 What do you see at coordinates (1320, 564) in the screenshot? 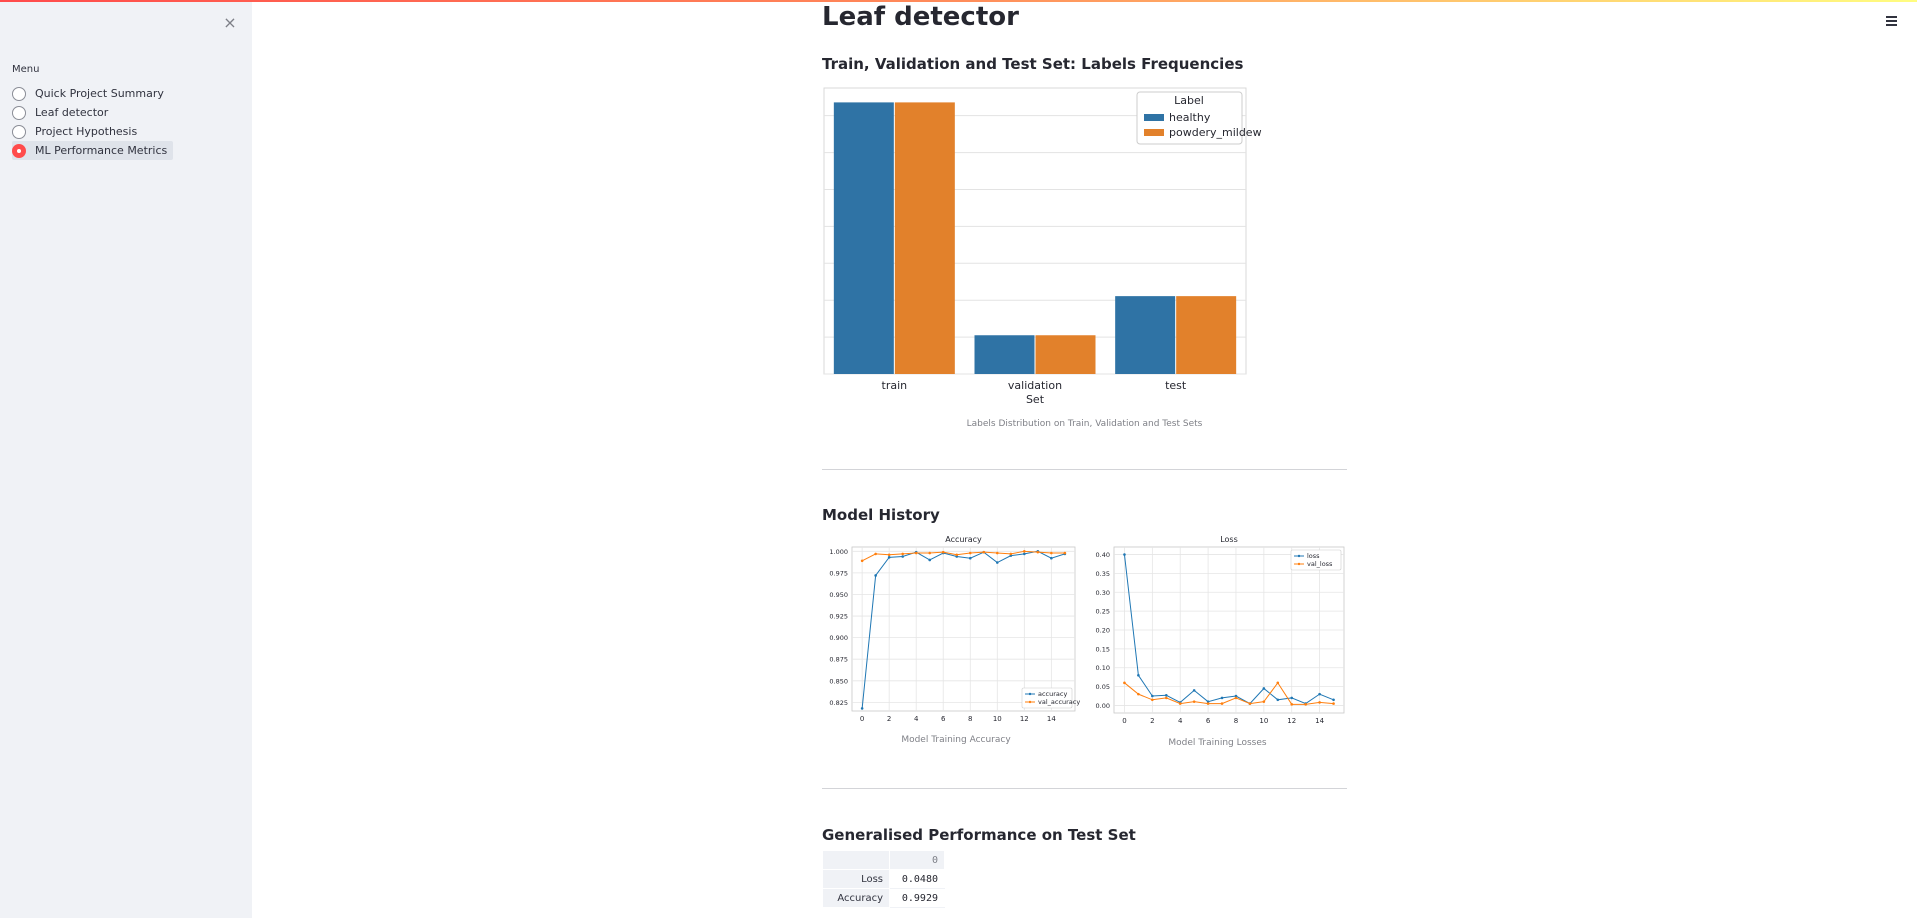
I see `legend-label-val_loss: val_loss` at bounding box center [1320, 564].